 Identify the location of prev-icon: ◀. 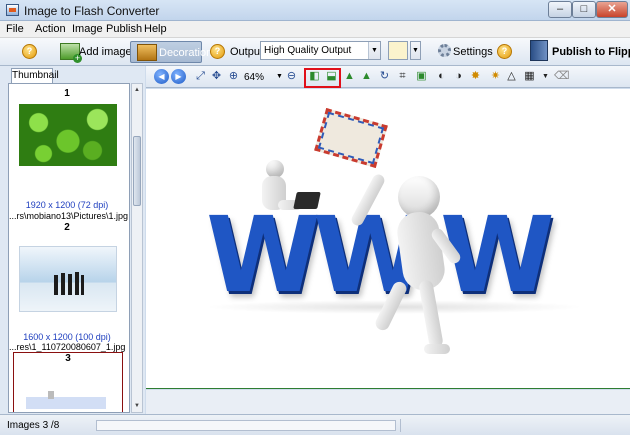
(161, 76).